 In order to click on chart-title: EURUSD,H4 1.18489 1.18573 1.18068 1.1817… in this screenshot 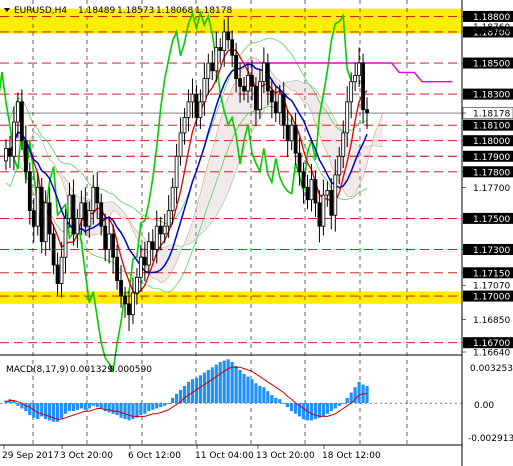, I will do `click(118, 11)`.